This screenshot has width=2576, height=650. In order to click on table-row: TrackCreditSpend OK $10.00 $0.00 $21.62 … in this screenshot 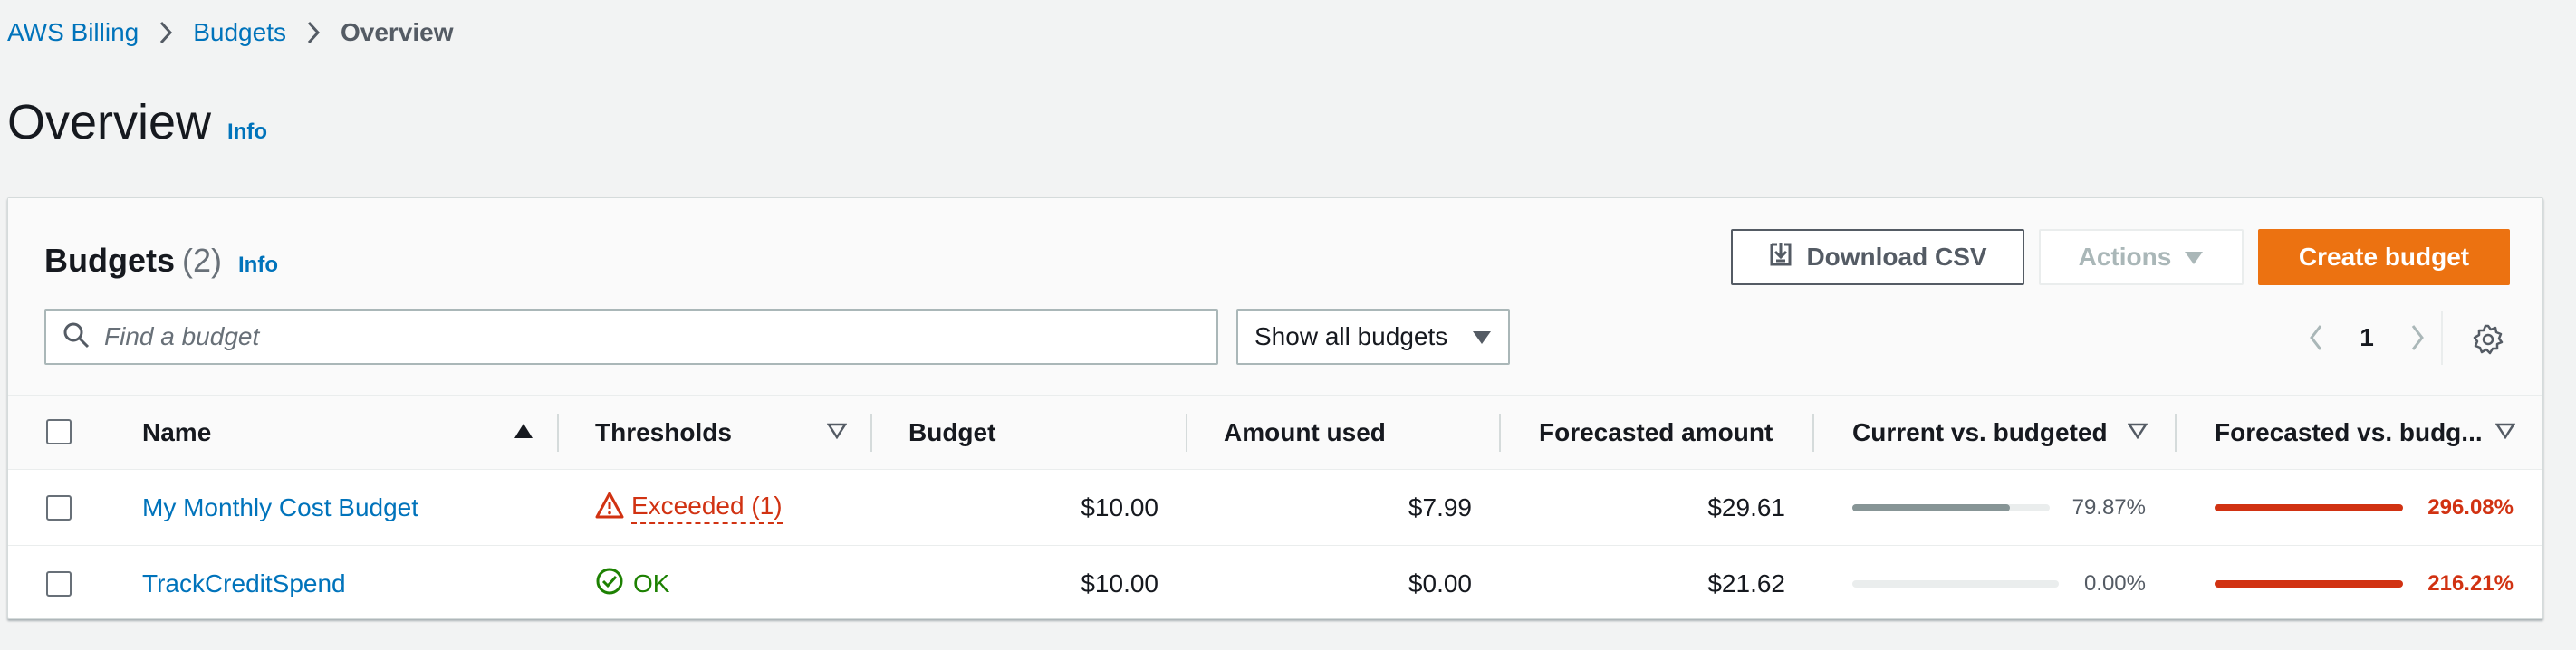, I will do `click(1275, 584)`.